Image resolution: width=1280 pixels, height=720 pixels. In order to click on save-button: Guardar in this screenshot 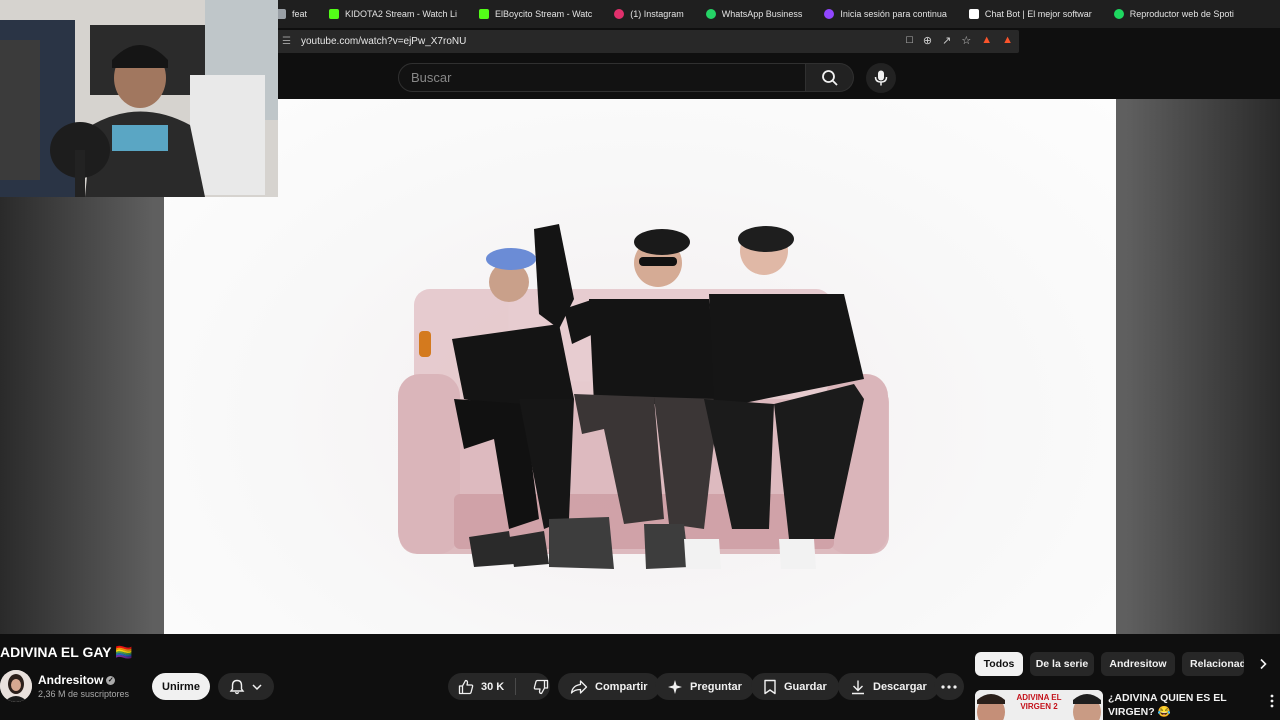, I will do `click(795, 686)`.